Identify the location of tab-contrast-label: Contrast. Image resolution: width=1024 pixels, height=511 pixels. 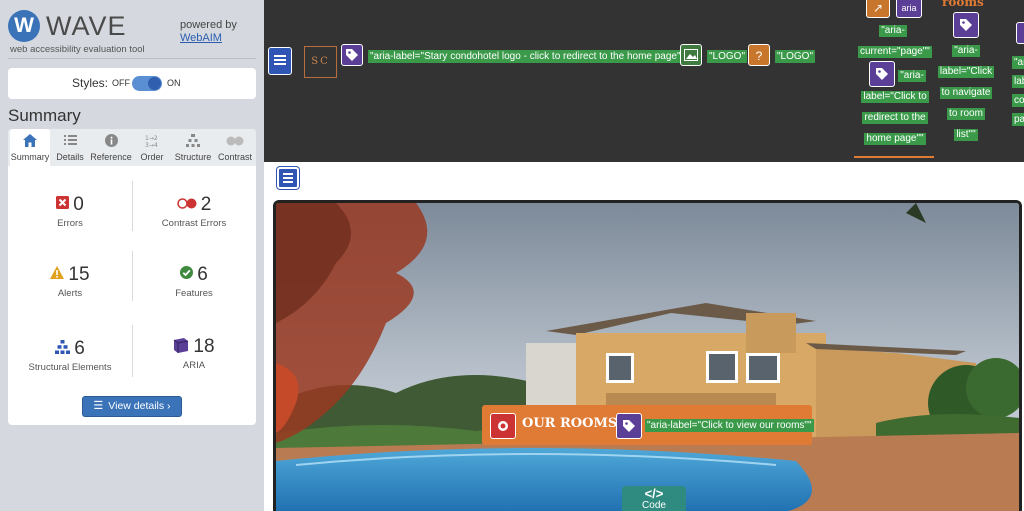
(234, 157).